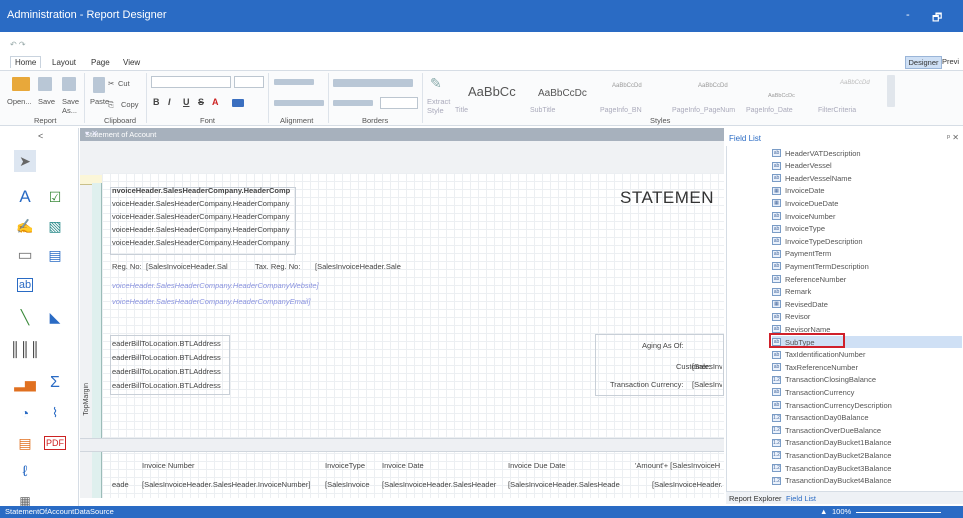 Image resolution: width=963 pixels, height=518 pixels. Describe the element at coordinates (781, 96) in the screenshot. I see `style-date-preview: AaBbCcDc` at that location.